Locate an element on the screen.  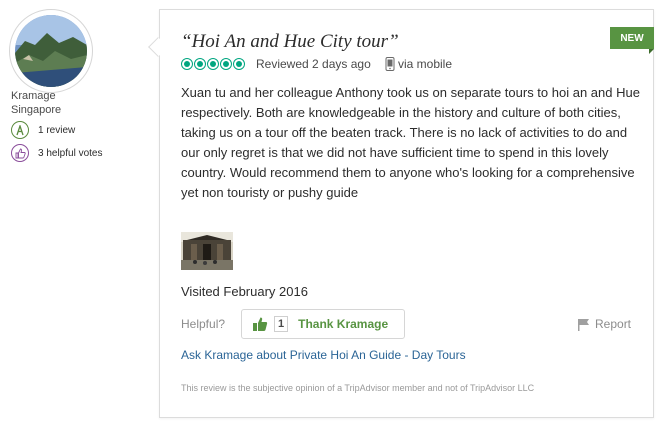
review-title: “Hoi An and Hue City tour” is located at coordinates (290, 42).